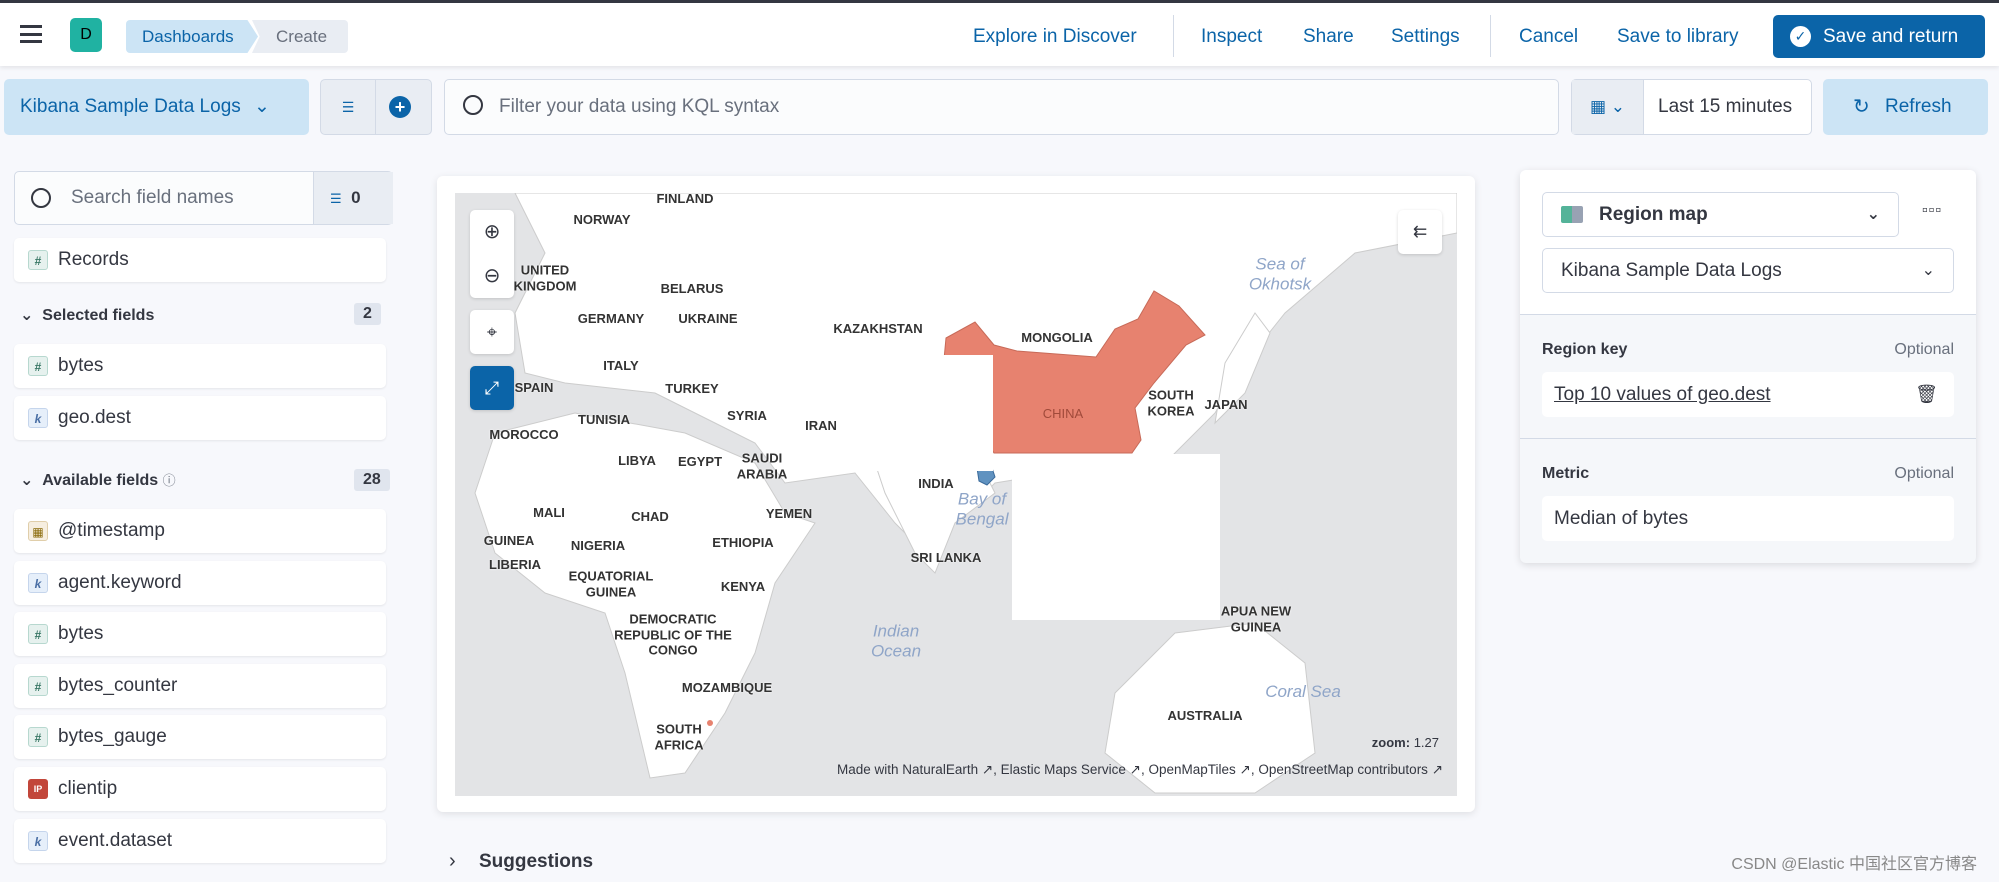 This screenshot has width=1999, height=882. I want to click on field-search-placeholder: Search field names, so click(152, 197).